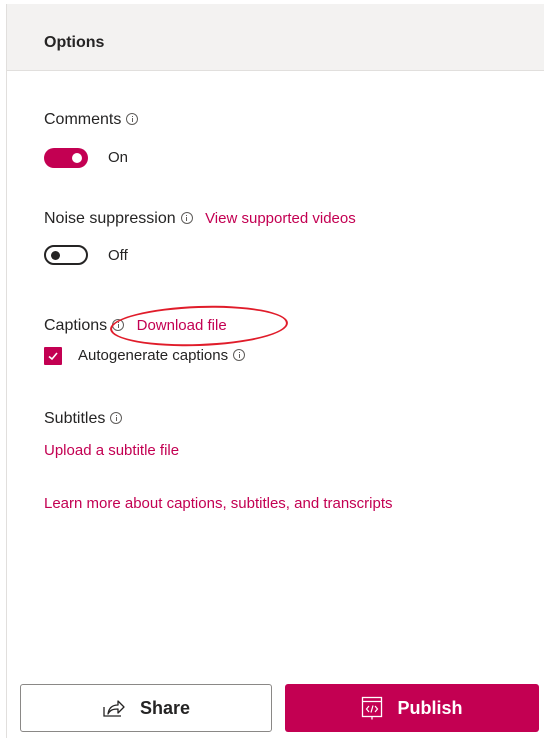 Image resolution: width=544 pixels, height=738 pixels. I want to click on autogenerate-captions-checkbox, so click(53, 356).